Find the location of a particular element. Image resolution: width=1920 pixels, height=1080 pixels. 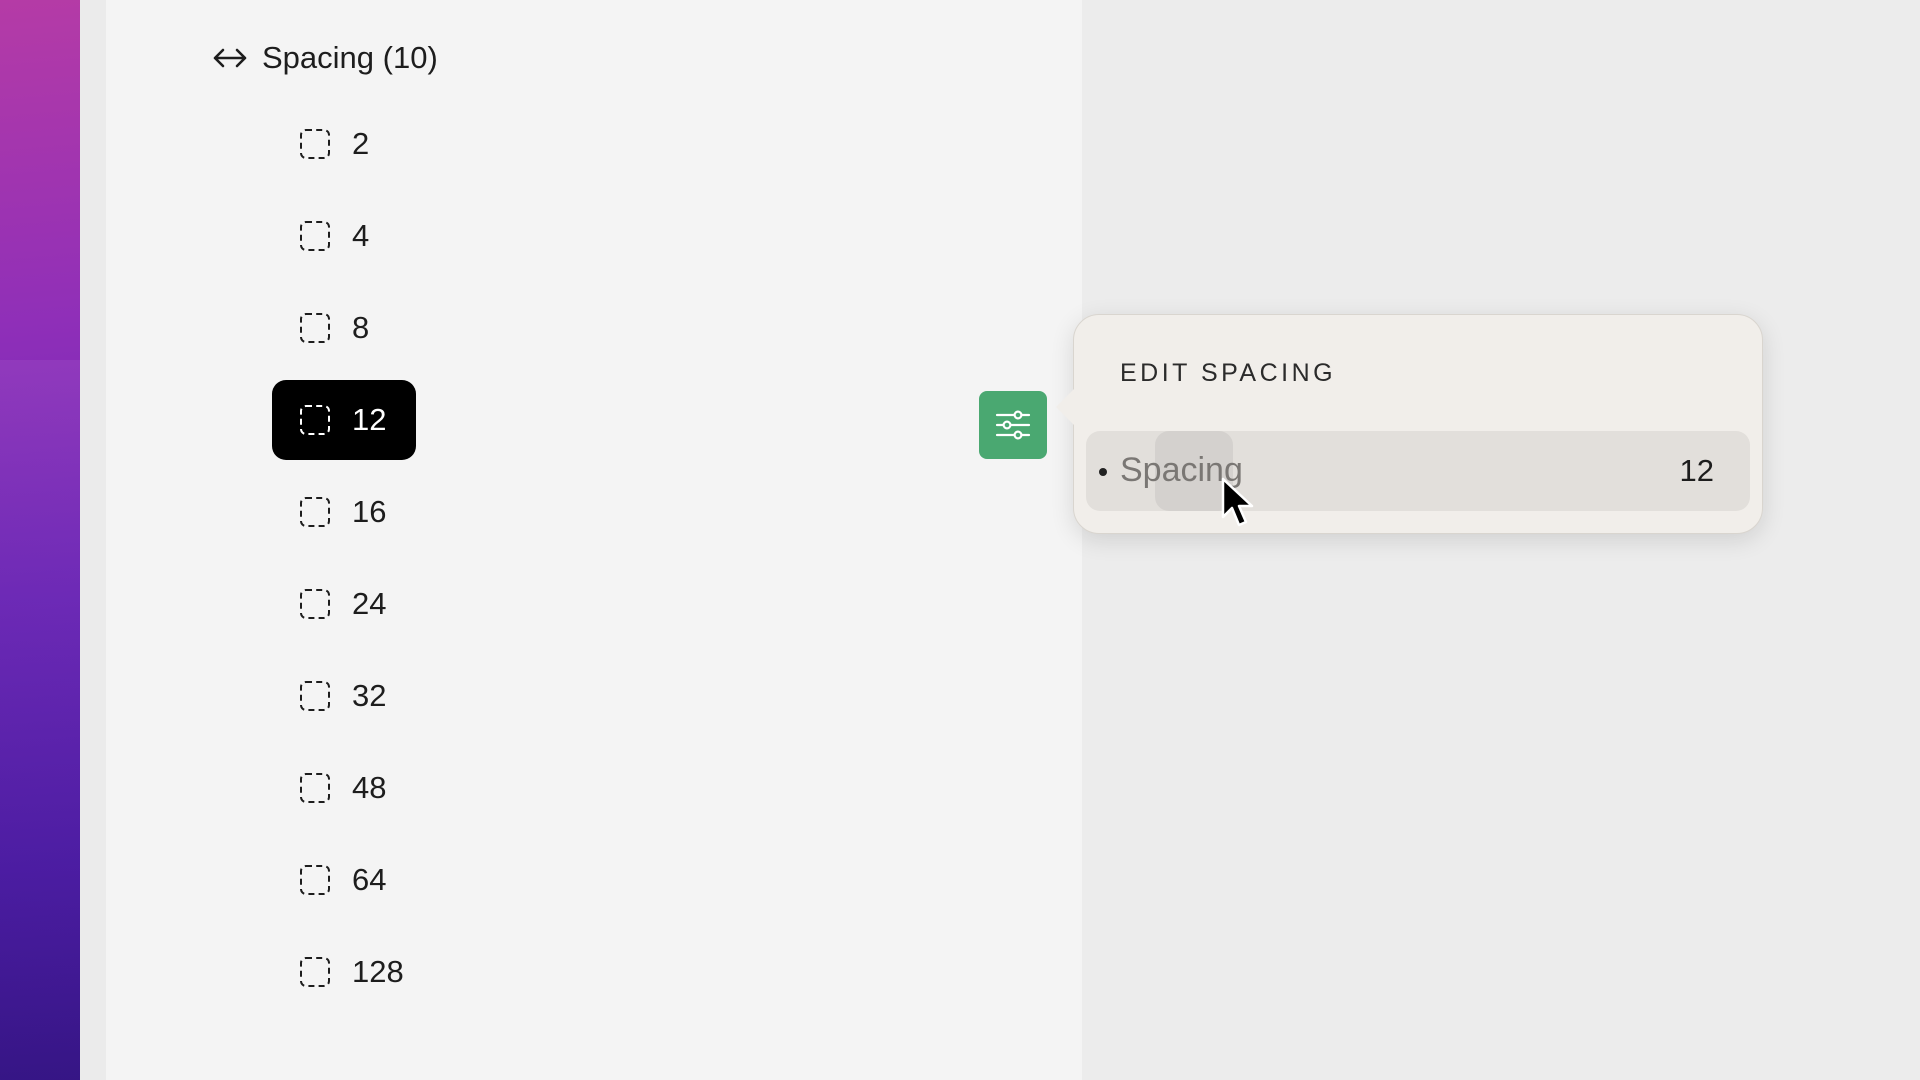

desktop-wallpaper is located at coordinates (40, 540).